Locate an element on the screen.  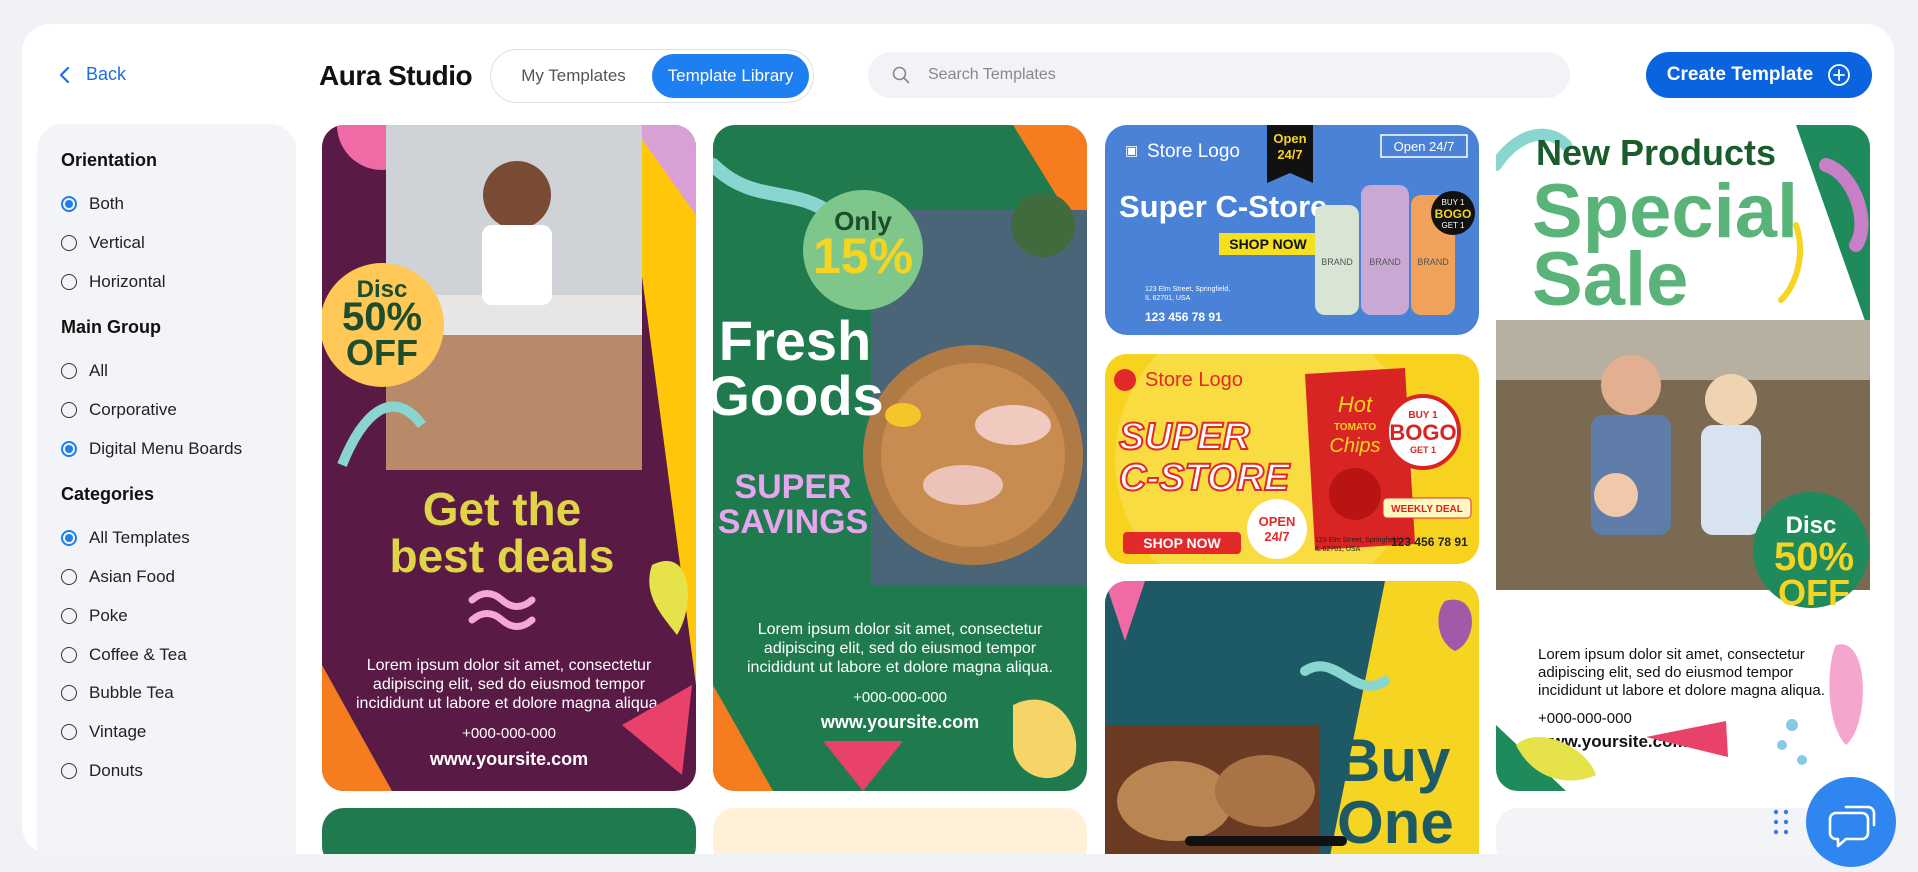
drag-handle-icon is located at coordinates (1781, 822).